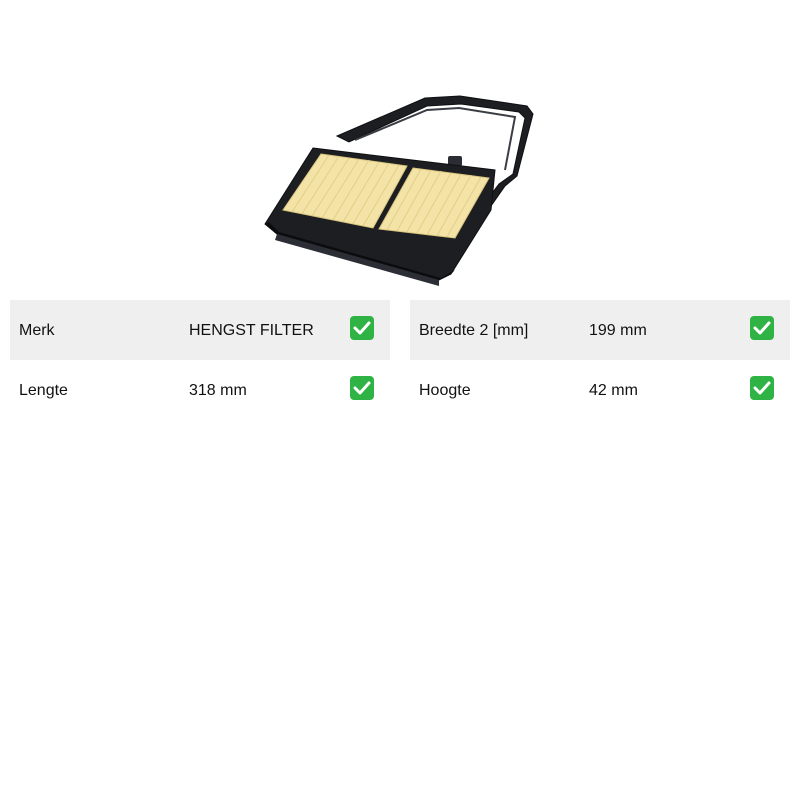 Image resolution: width=800 pixels, height=800 pixels. I want to click on spec-label: Breedte 2 [mm], so click(474, 330).